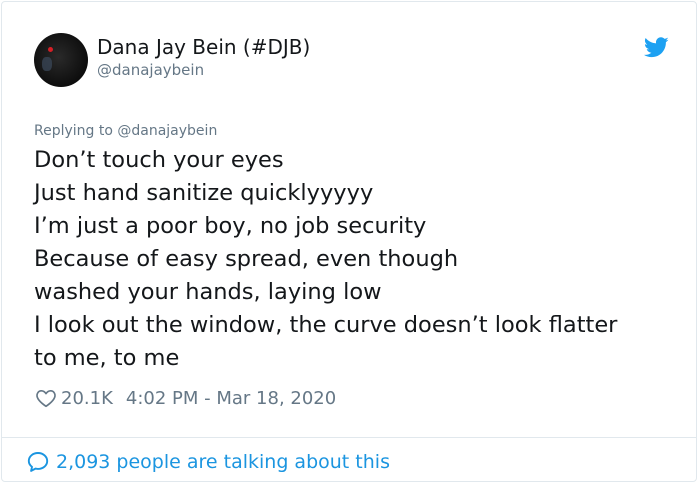 Image resolution: width=700 pixels, height=485 pixels. Describe the element at coordinates (47, 64) in the screenshot. I see `avatar-figure` at that location.